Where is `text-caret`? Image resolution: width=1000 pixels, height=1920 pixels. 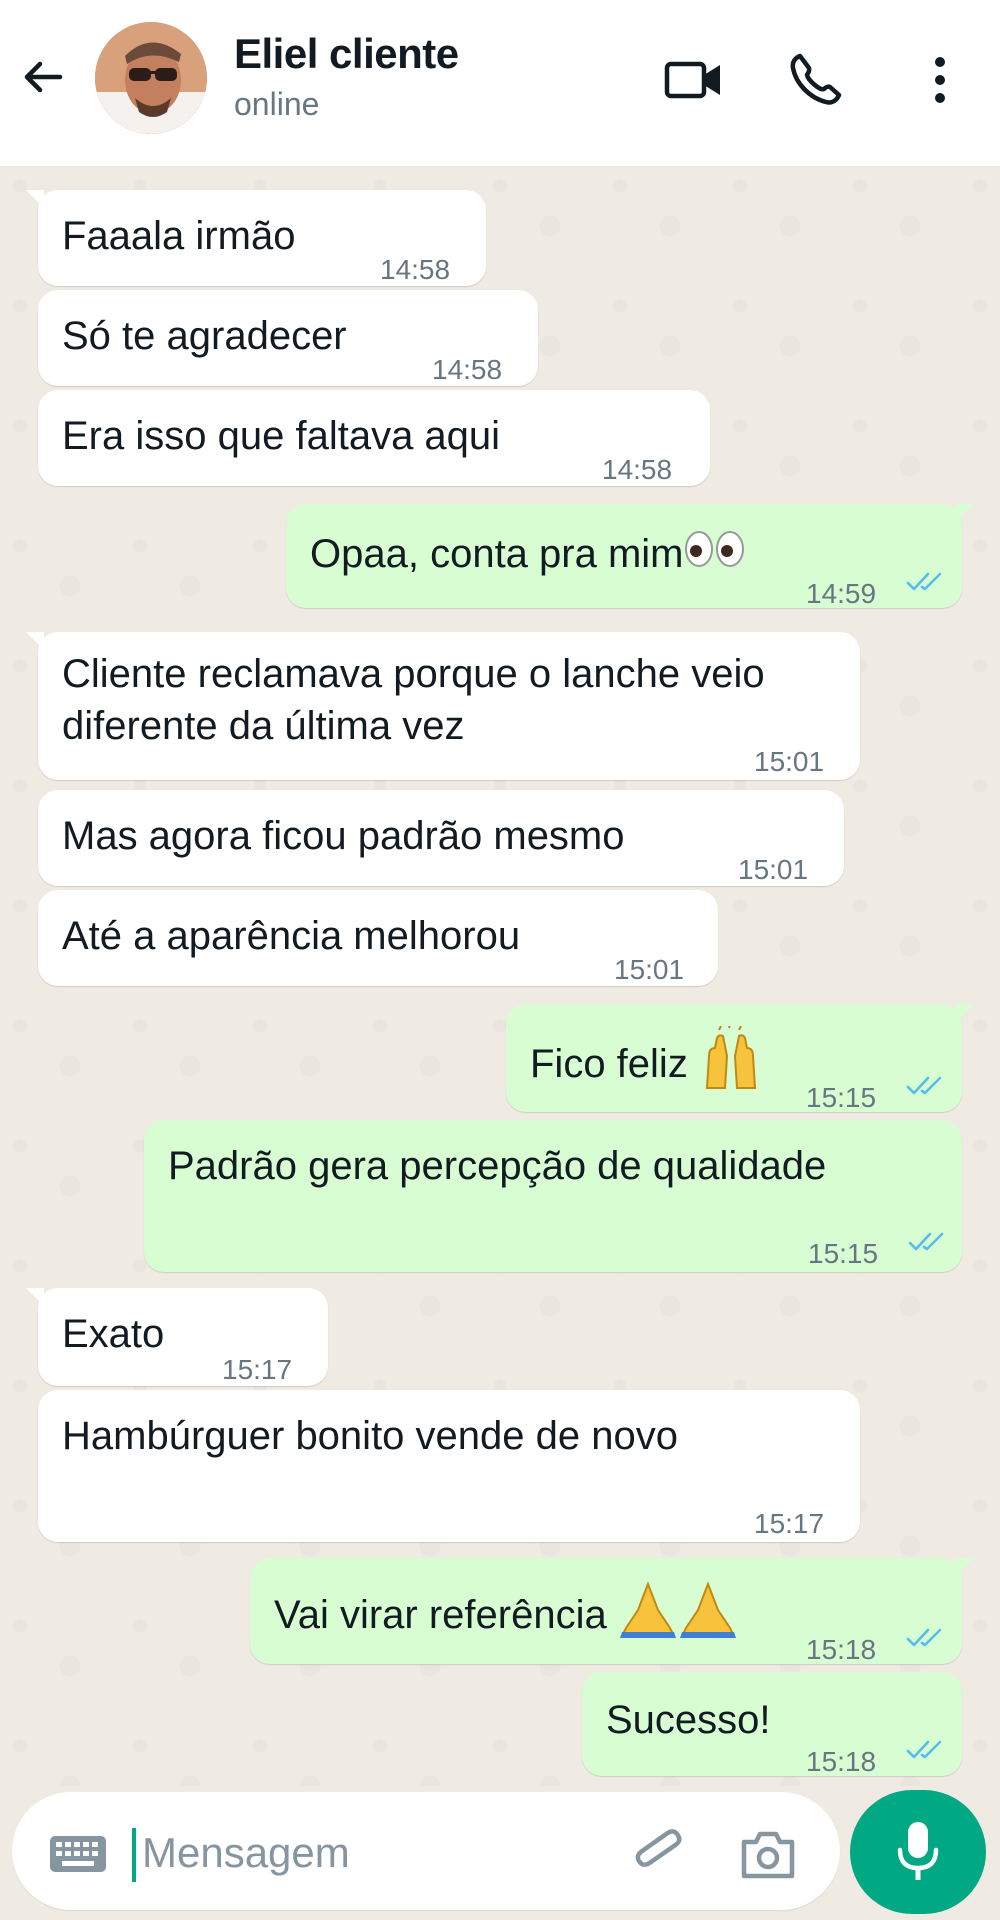
text-caret is located at coordinates (134, 1855).